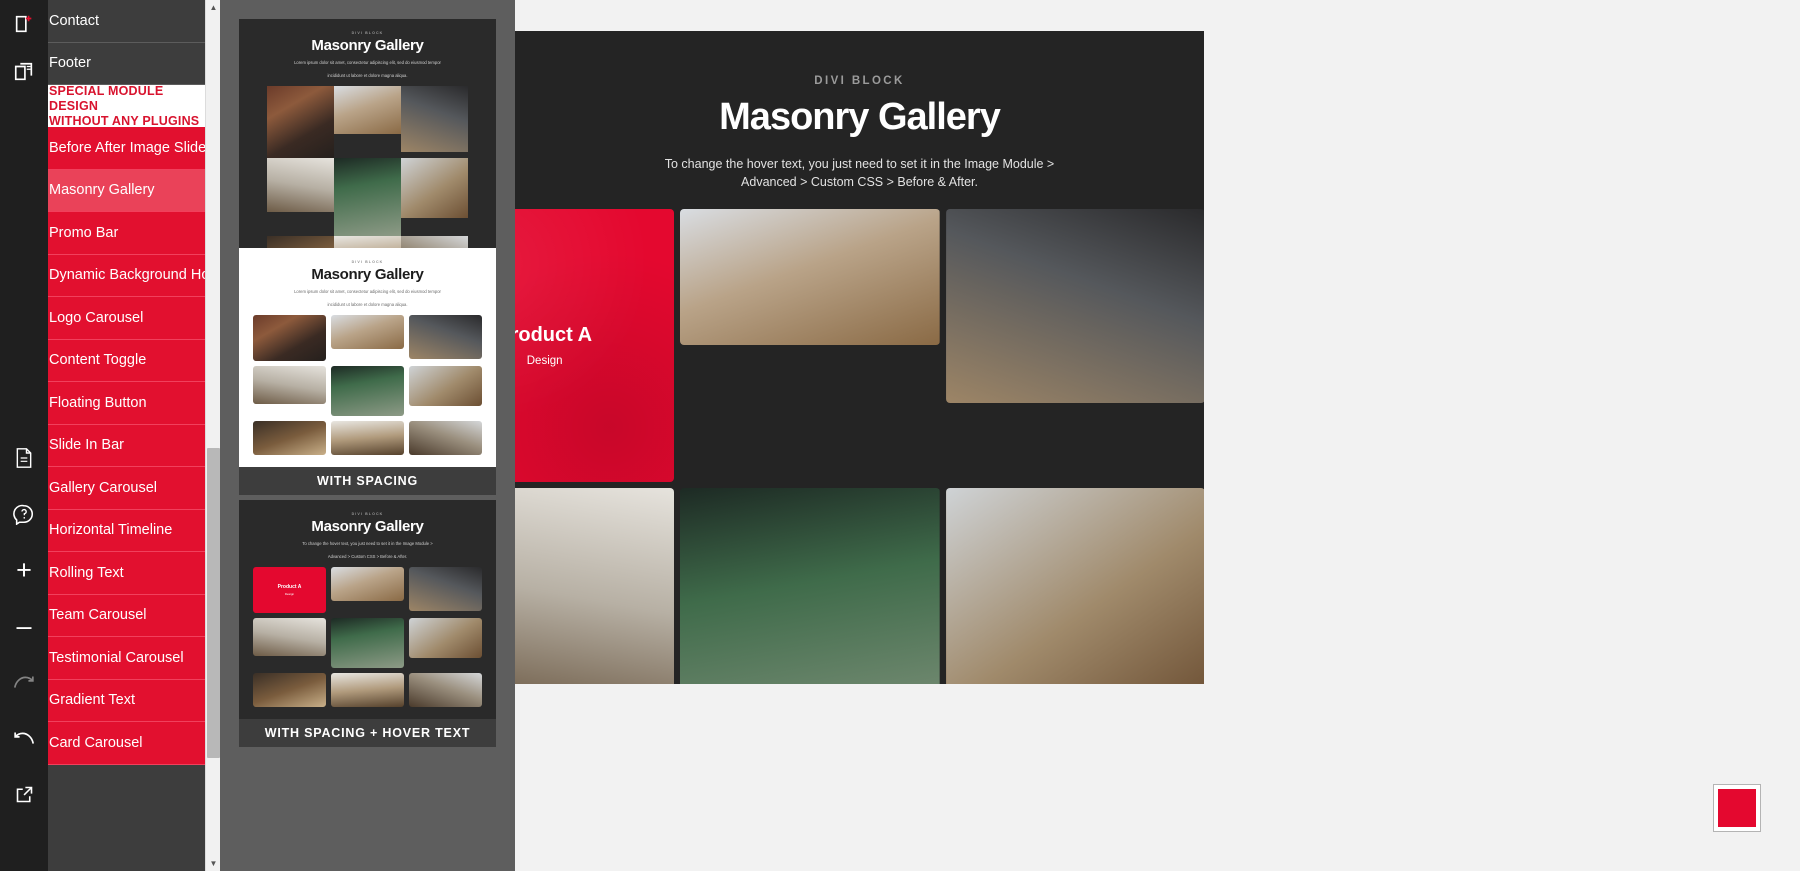 This screenshot has height=871, width=1800. I want to click on duplicate-page-icon, so click(24, 72).